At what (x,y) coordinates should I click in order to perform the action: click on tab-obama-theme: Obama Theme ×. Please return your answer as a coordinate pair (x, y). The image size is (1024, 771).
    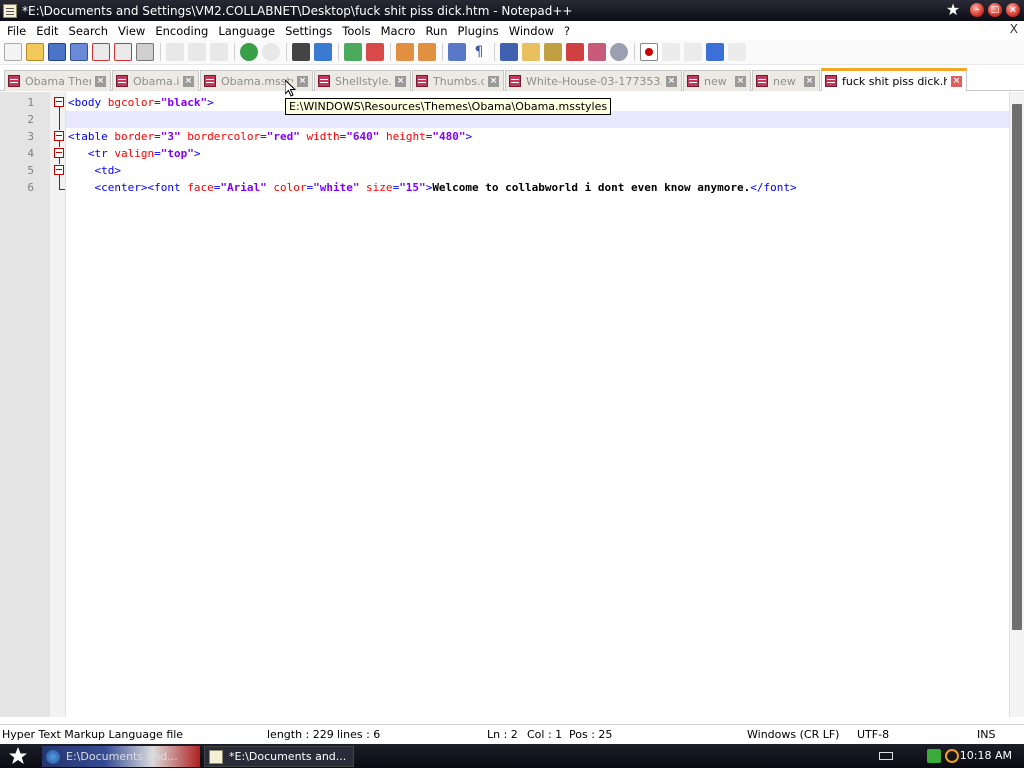
    Looking at the image, I should click on (57, 80).